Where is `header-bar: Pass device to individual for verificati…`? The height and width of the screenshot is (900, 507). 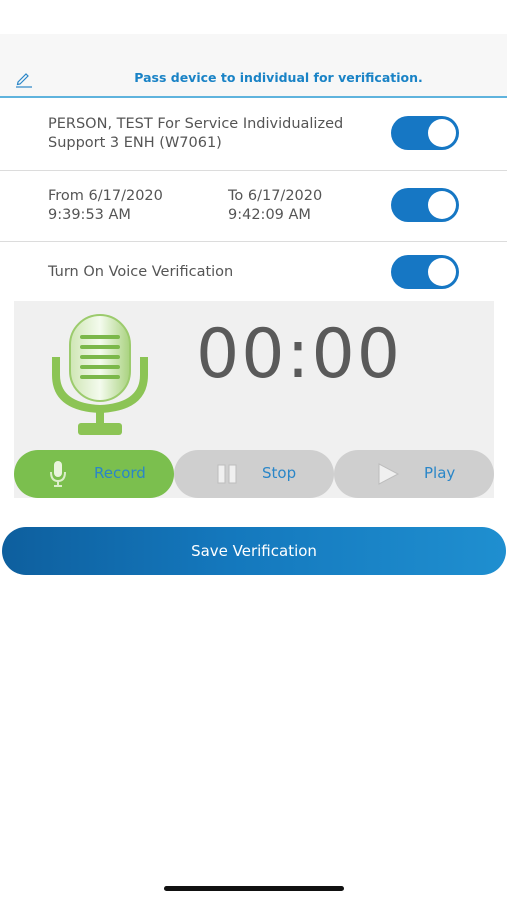 header-bar: Pass device to individual for verificati… is located at coordinates (253, 66).